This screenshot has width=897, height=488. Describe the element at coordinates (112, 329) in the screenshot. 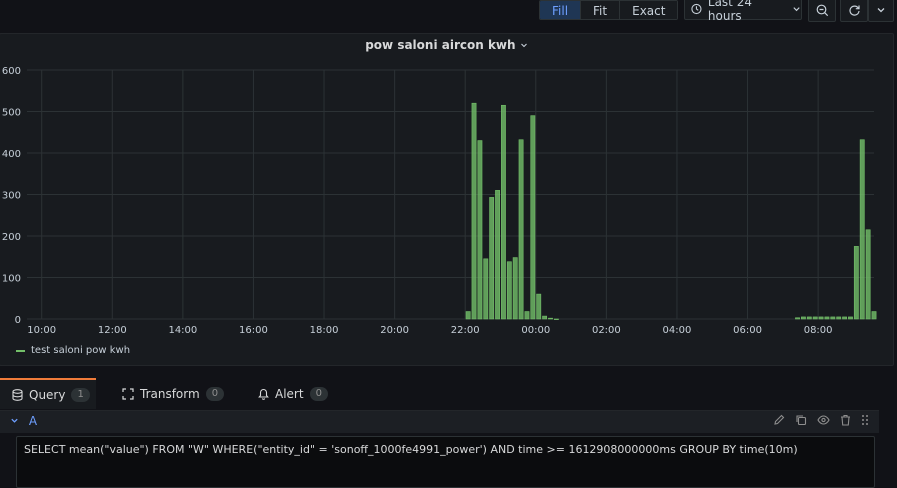

I see `x-tick-label: 12:00` at that location.